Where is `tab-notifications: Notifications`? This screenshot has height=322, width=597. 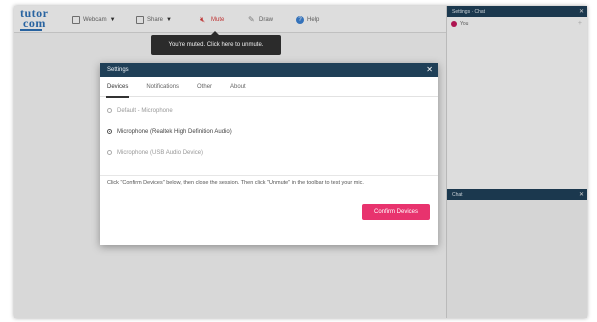
tab-notifications: Notifications is located at coordinates (162, 87).